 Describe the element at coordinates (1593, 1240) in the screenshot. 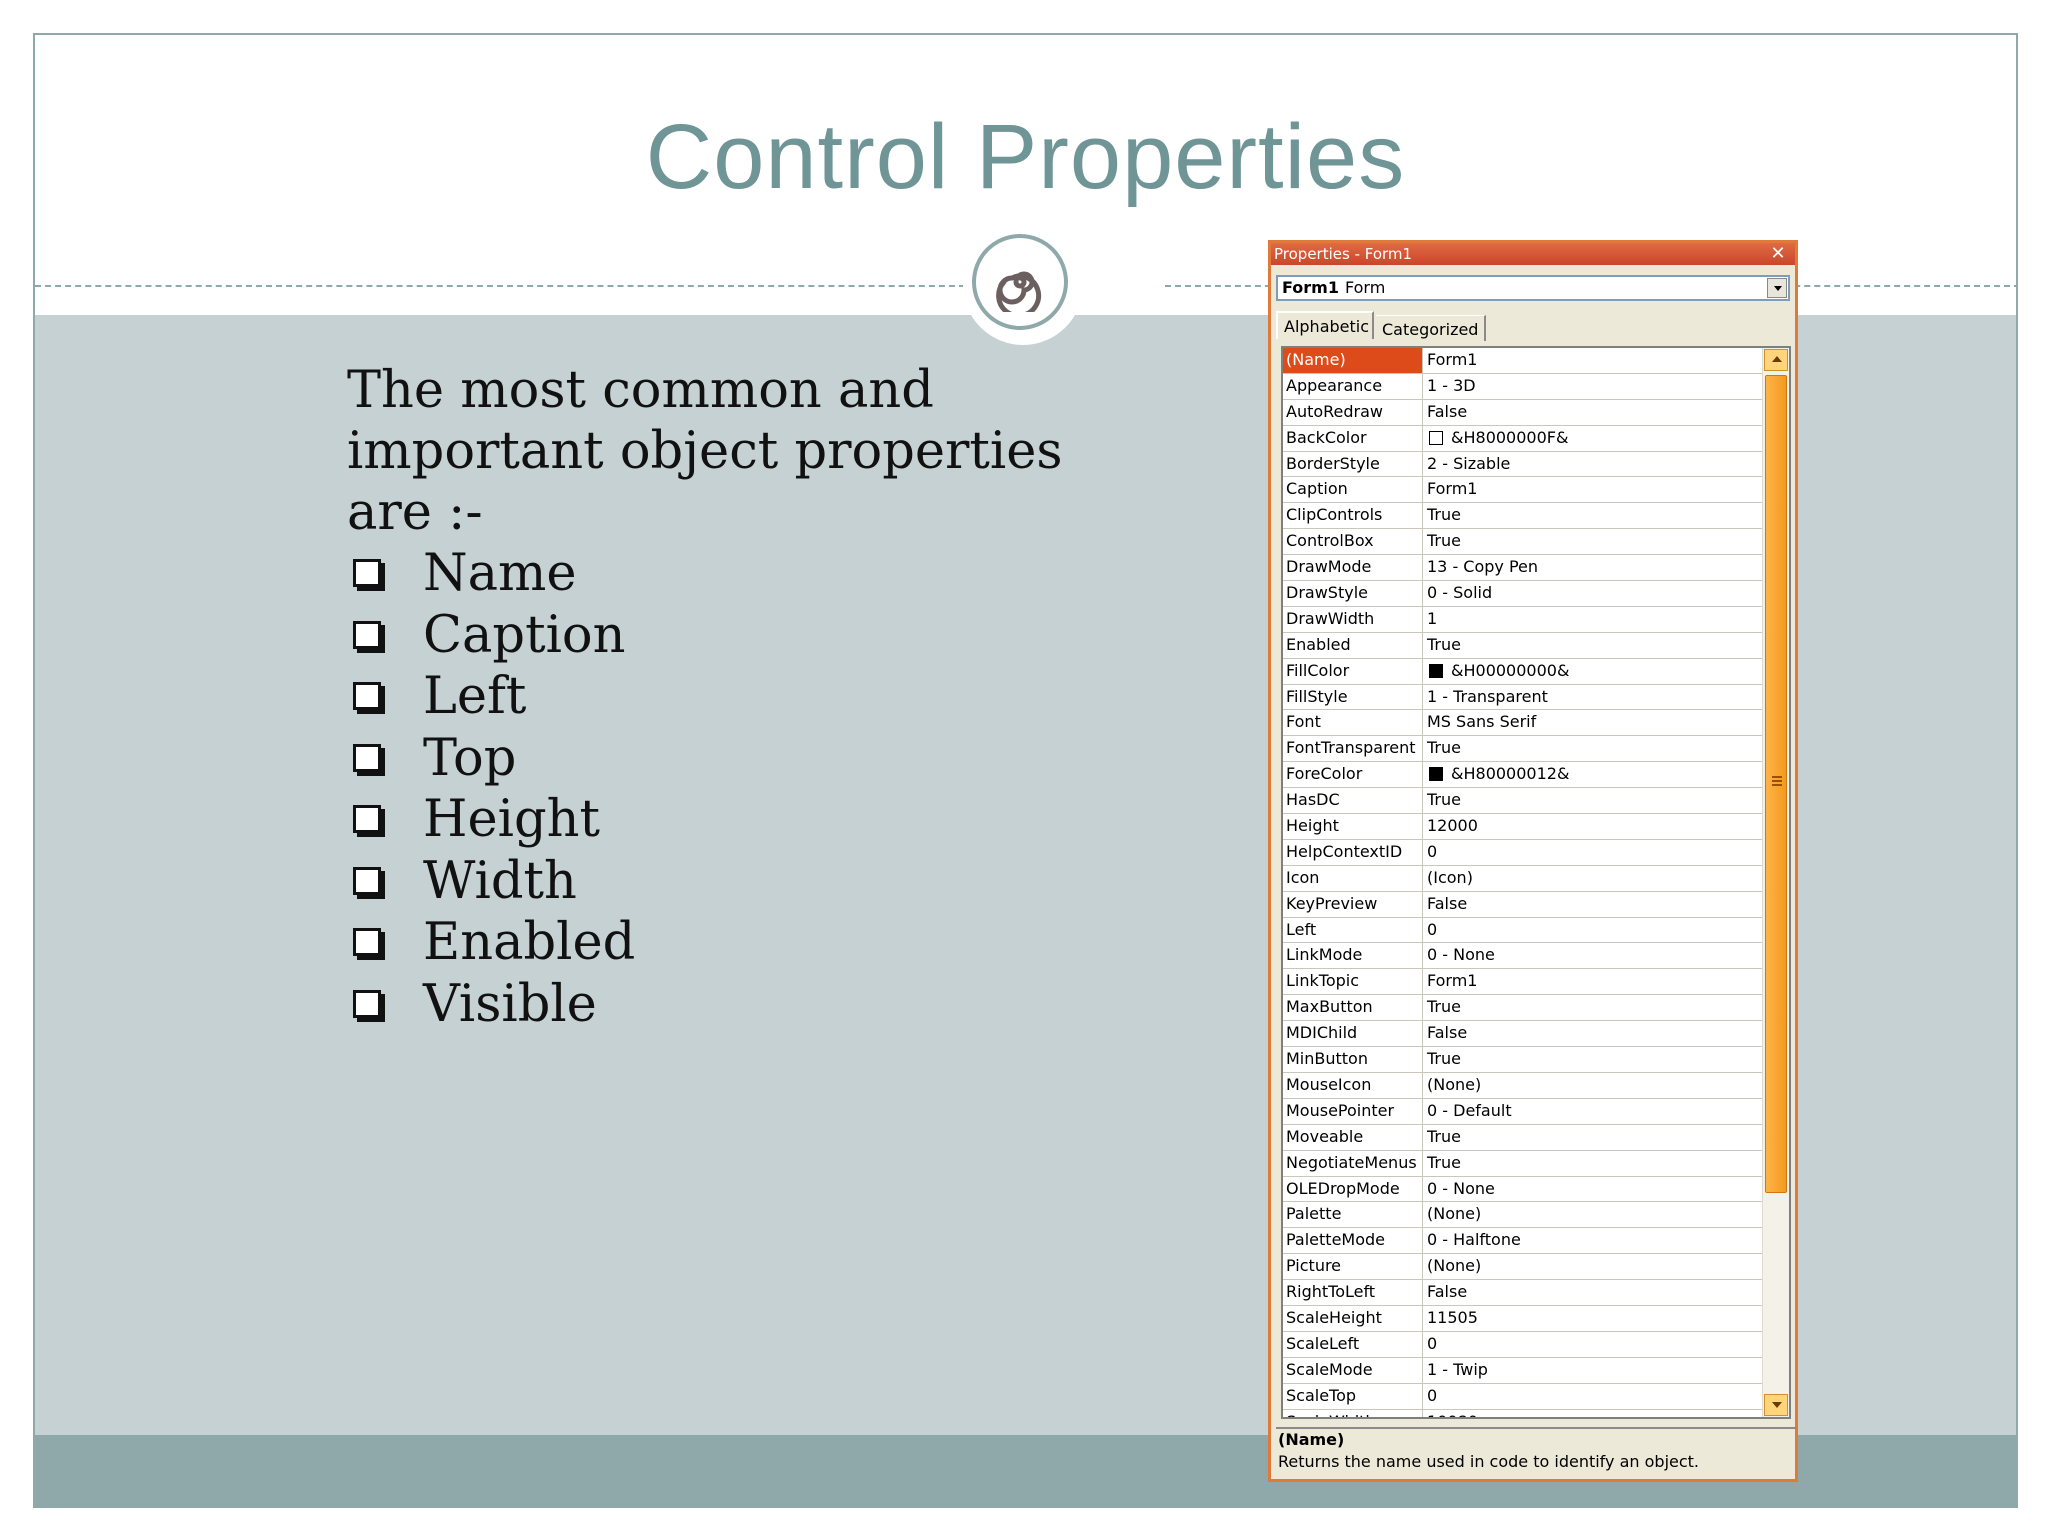

I see `property-value: 0 - Halftone` at that location.